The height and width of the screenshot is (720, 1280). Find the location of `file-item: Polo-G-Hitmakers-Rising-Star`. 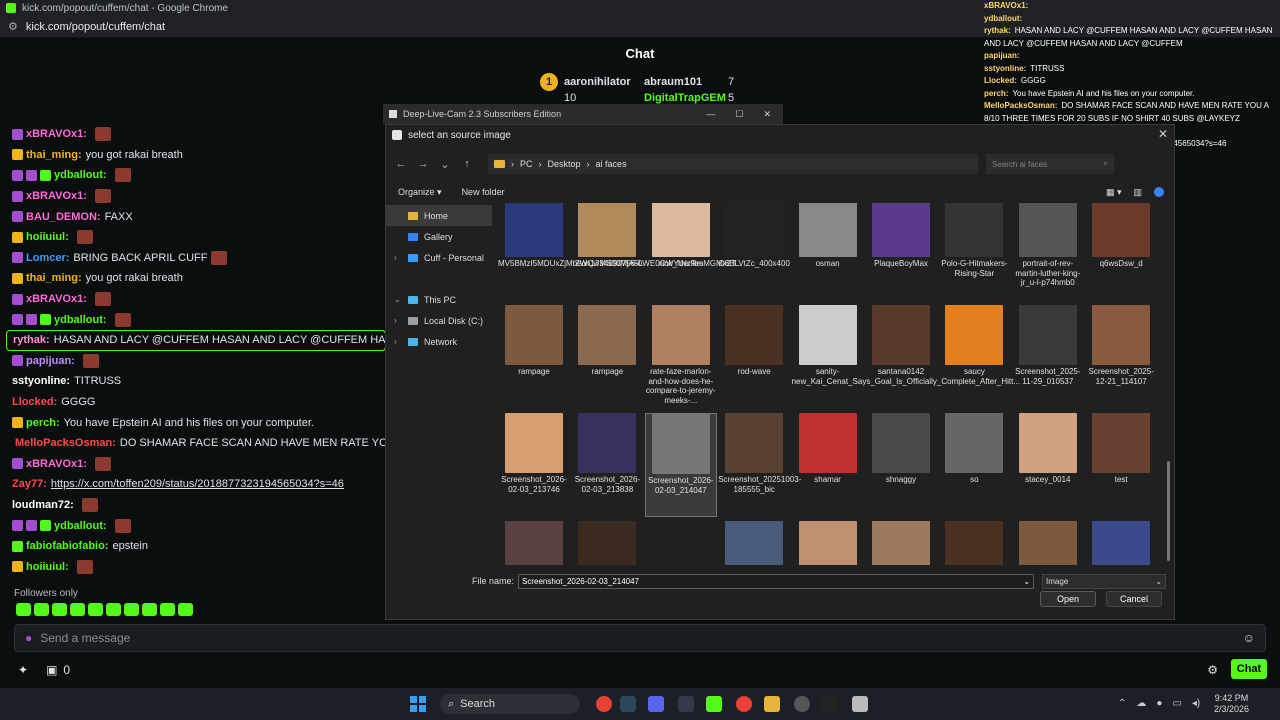

file-item: Polo-G-Hitmakers-Rising-Star is located at coordinates (974, 252).